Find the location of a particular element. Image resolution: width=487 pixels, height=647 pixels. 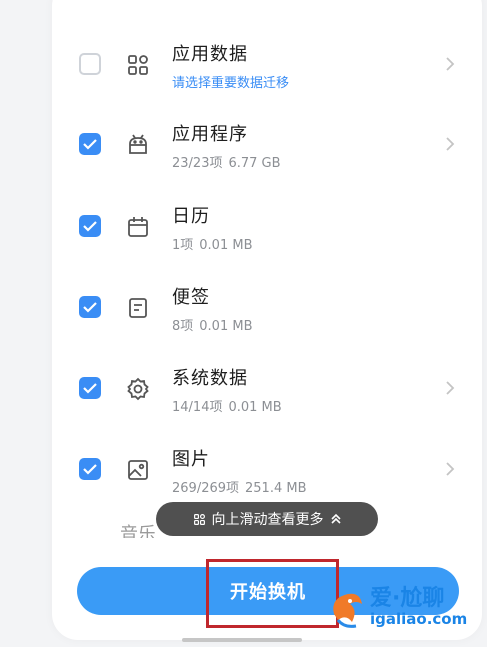

item-apps: 应用程序 23/23项 6.77 GB is located at coordinates (267, 143).